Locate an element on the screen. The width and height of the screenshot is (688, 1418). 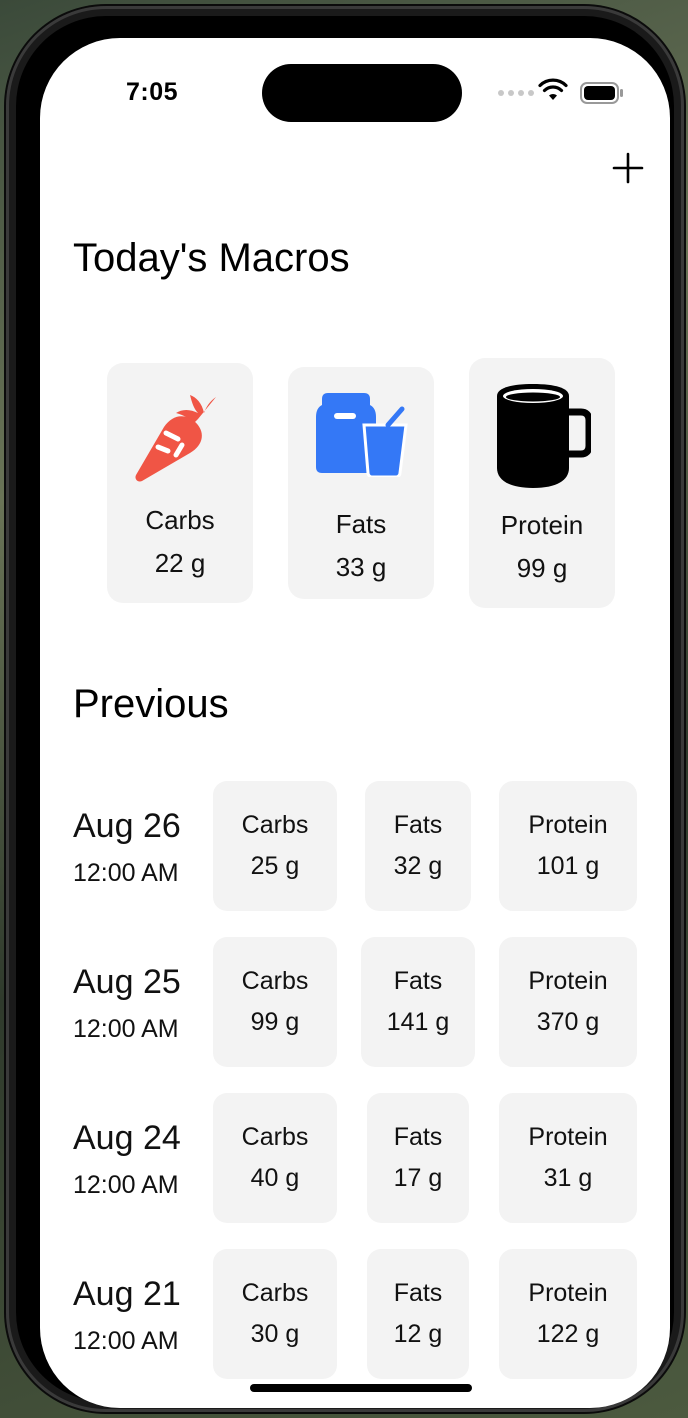
today-carbs-value: 22 g is located at coordinates (180, 563).